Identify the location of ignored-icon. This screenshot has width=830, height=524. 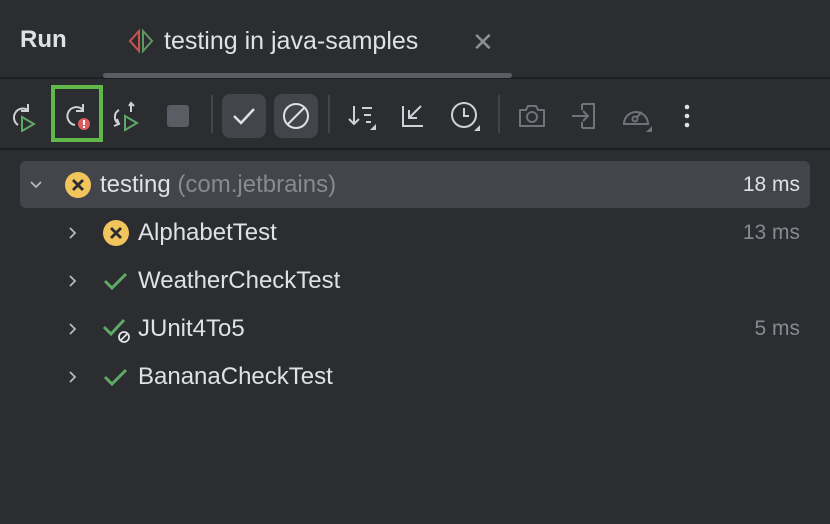
(296, 116).